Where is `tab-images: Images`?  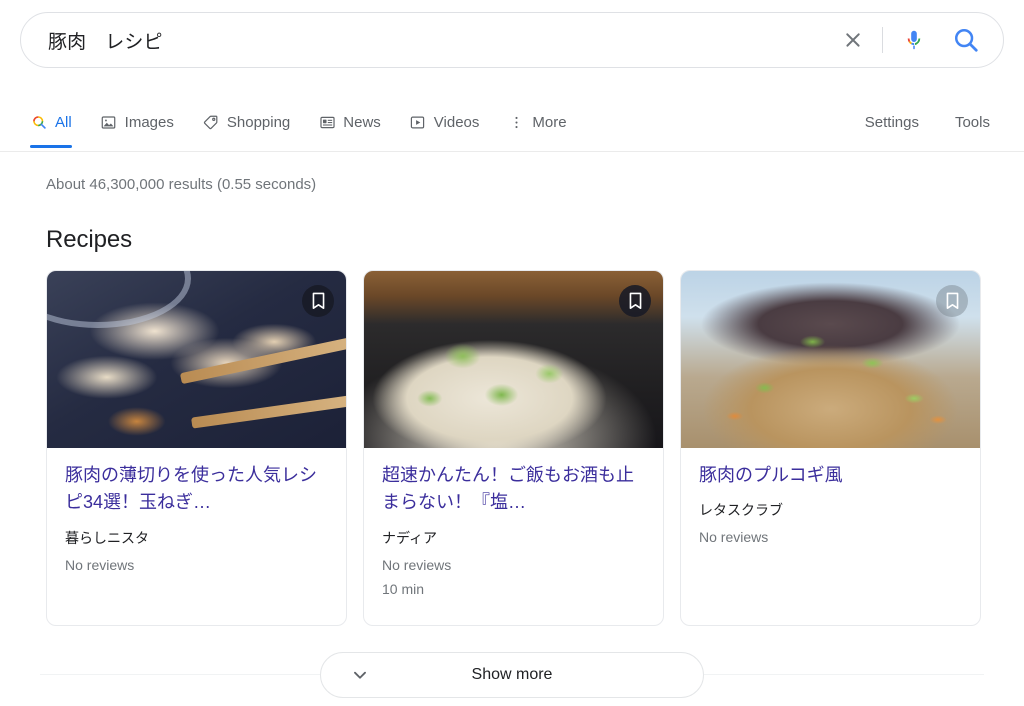
tab-images: Images is located at coordinates (137, 122).